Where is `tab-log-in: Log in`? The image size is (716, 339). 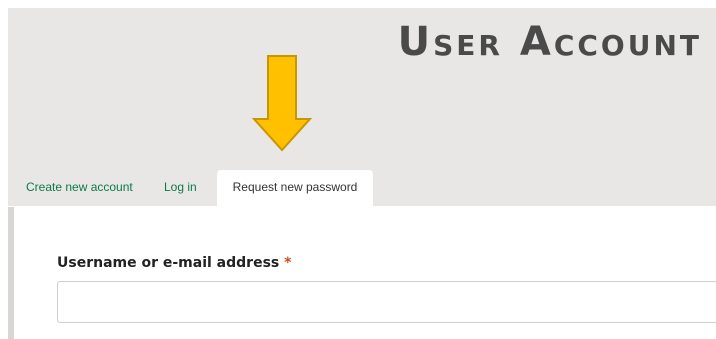 tab-log-in: Log in is located at coordinates (180, 188).